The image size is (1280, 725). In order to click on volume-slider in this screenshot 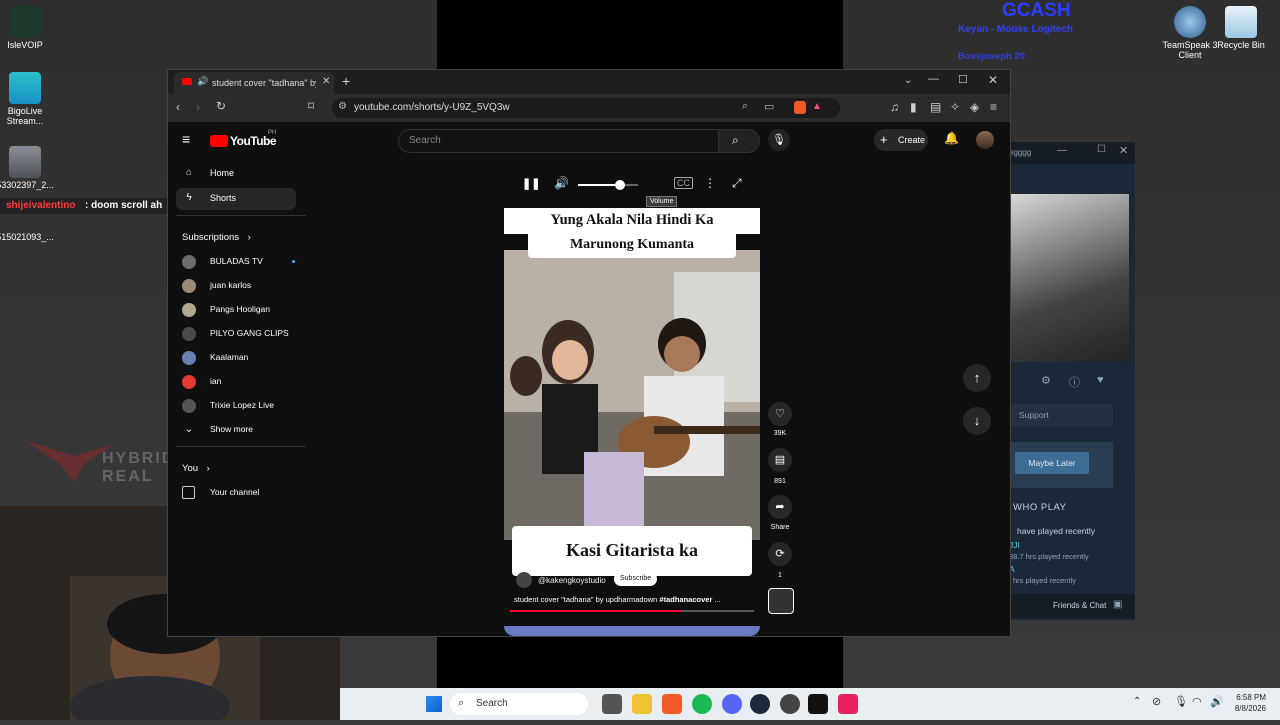, I will do `click(608, 185)`.